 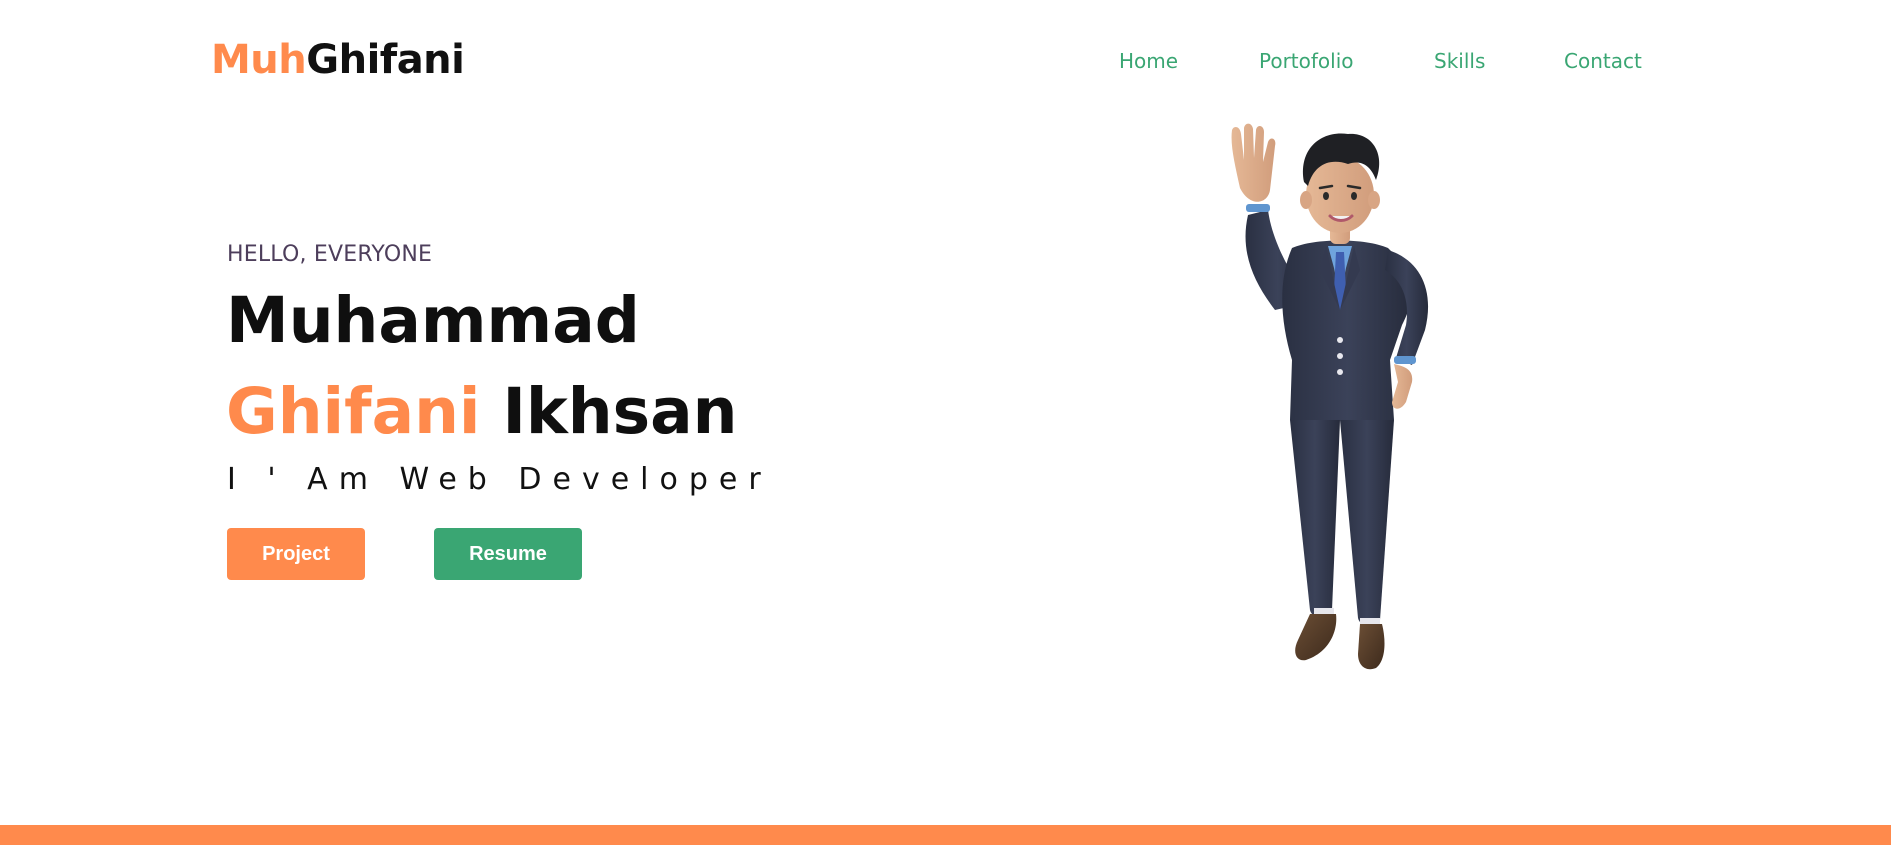 What do you see at coordinates (508, 554) in the screenshot?
I see `resume-button: Resume` at bounding box center [508, 554].